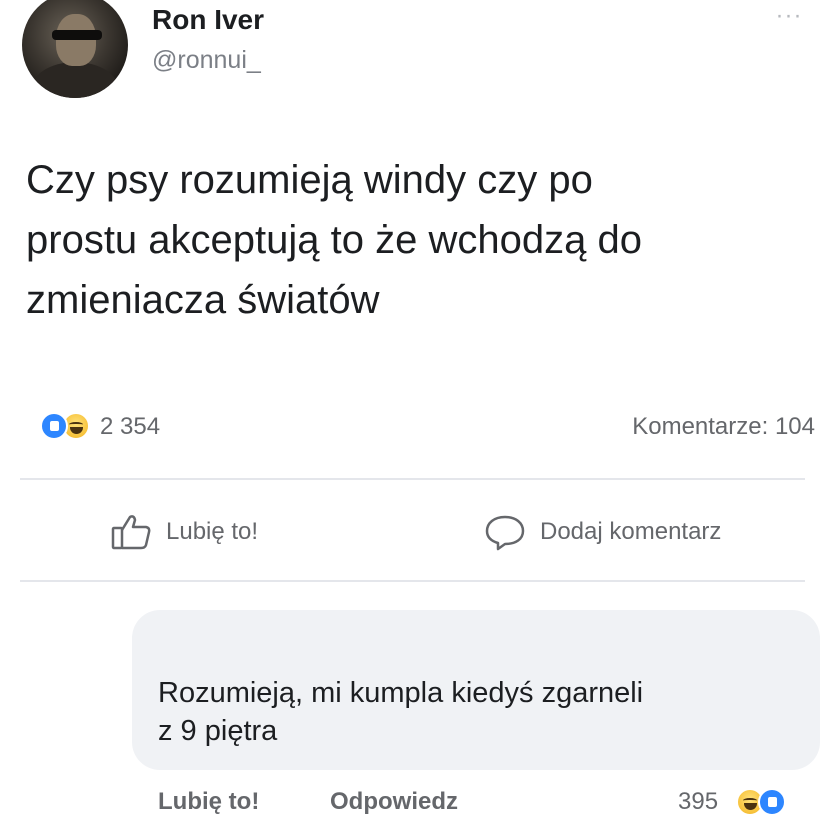  I want to click on add-comment-button: Dodaj komentarz, so click(602, 532).